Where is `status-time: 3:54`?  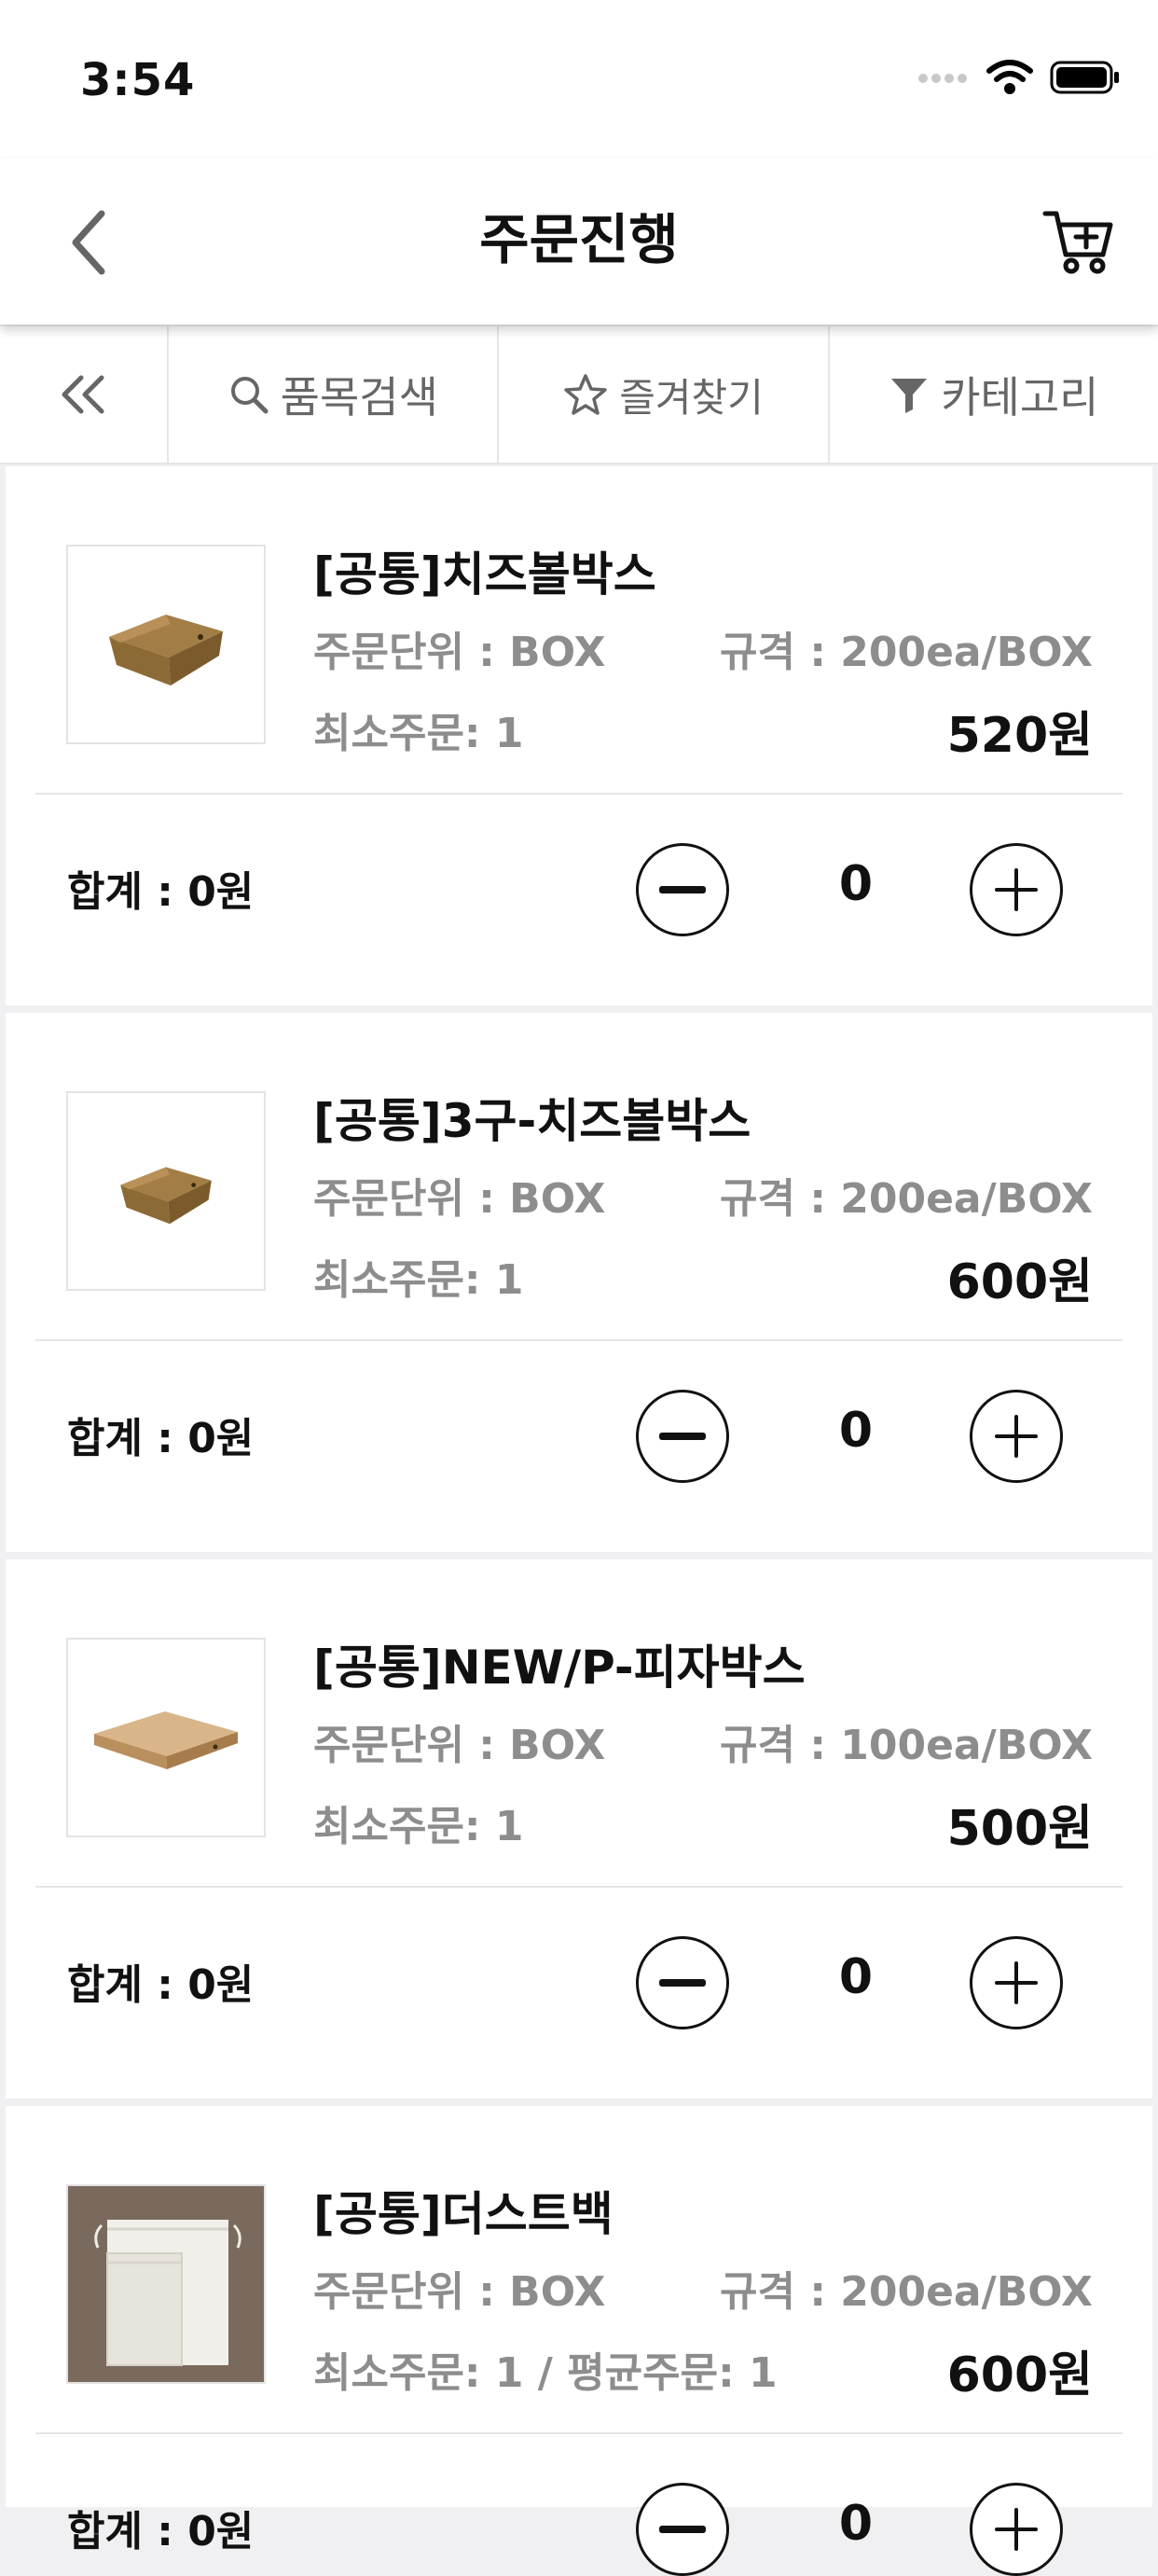
status-time: 3:54 is located at coordinates (138, 80).